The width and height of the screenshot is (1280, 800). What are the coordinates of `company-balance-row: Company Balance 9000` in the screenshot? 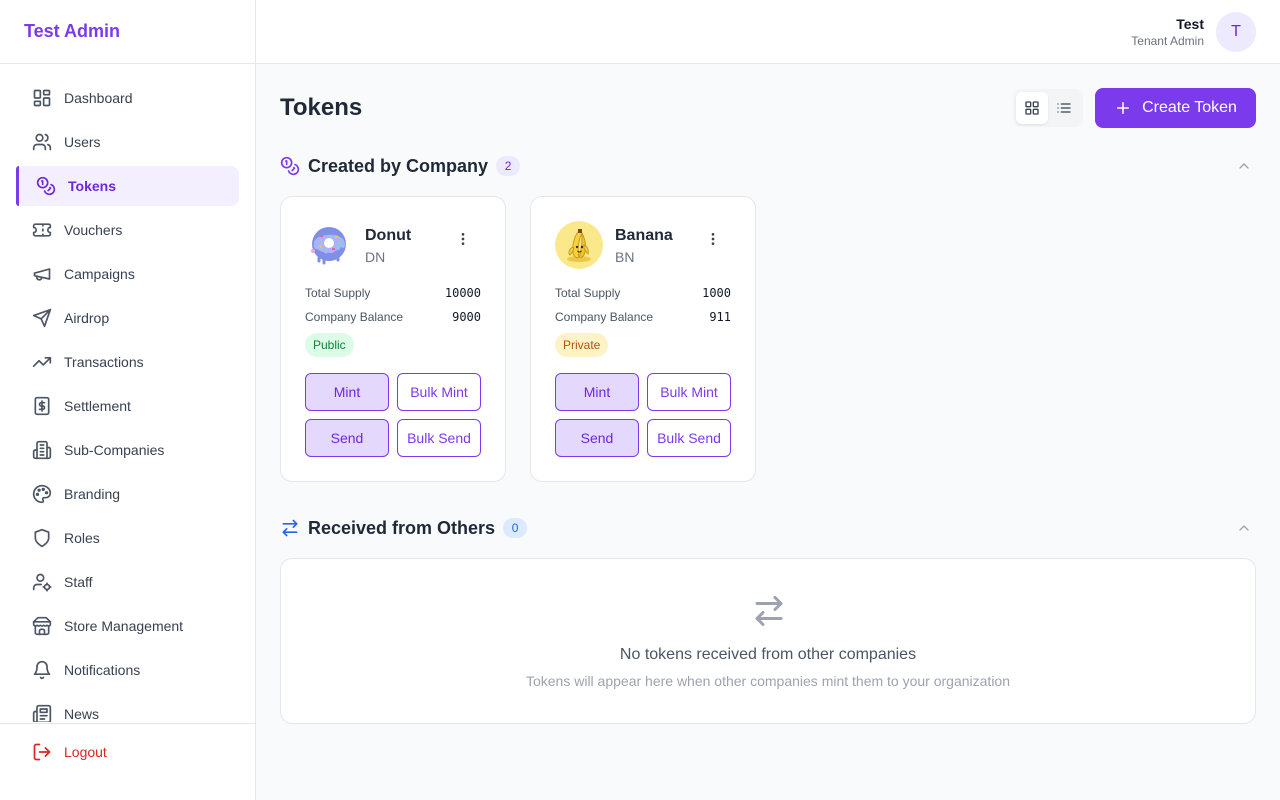 It's located at (393, 317).